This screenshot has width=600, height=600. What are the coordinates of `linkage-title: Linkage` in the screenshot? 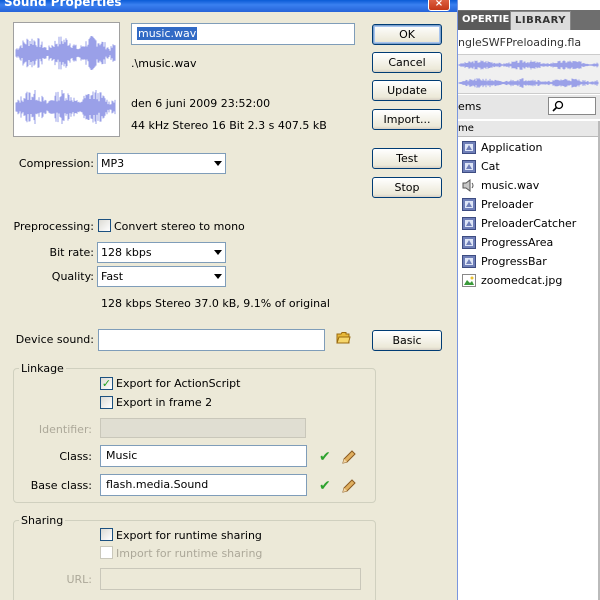 It's located at (42, 368).